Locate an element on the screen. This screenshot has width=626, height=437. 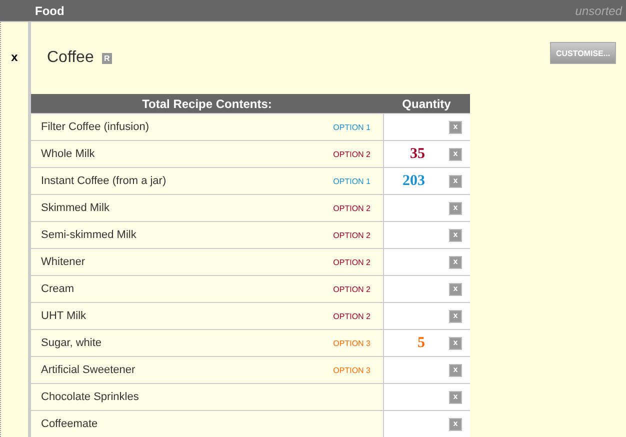
quantity-value: 5 is located at coordinates (421, 343).